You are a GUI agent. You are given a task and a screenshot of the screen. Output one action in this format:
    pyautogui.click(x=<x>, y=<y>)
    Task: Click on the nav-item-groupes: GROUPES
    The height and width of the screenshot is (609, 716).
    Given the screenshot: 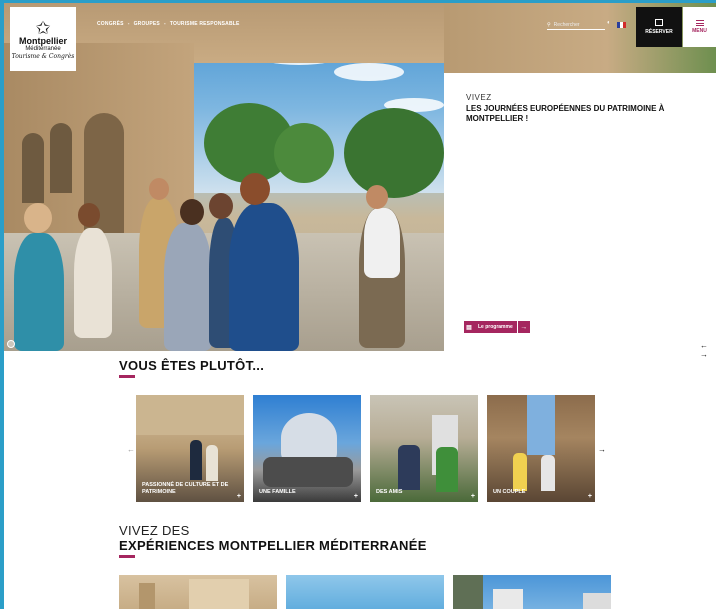 What is the action you would take?
    pyautogui.click(x=147, y=24)
    